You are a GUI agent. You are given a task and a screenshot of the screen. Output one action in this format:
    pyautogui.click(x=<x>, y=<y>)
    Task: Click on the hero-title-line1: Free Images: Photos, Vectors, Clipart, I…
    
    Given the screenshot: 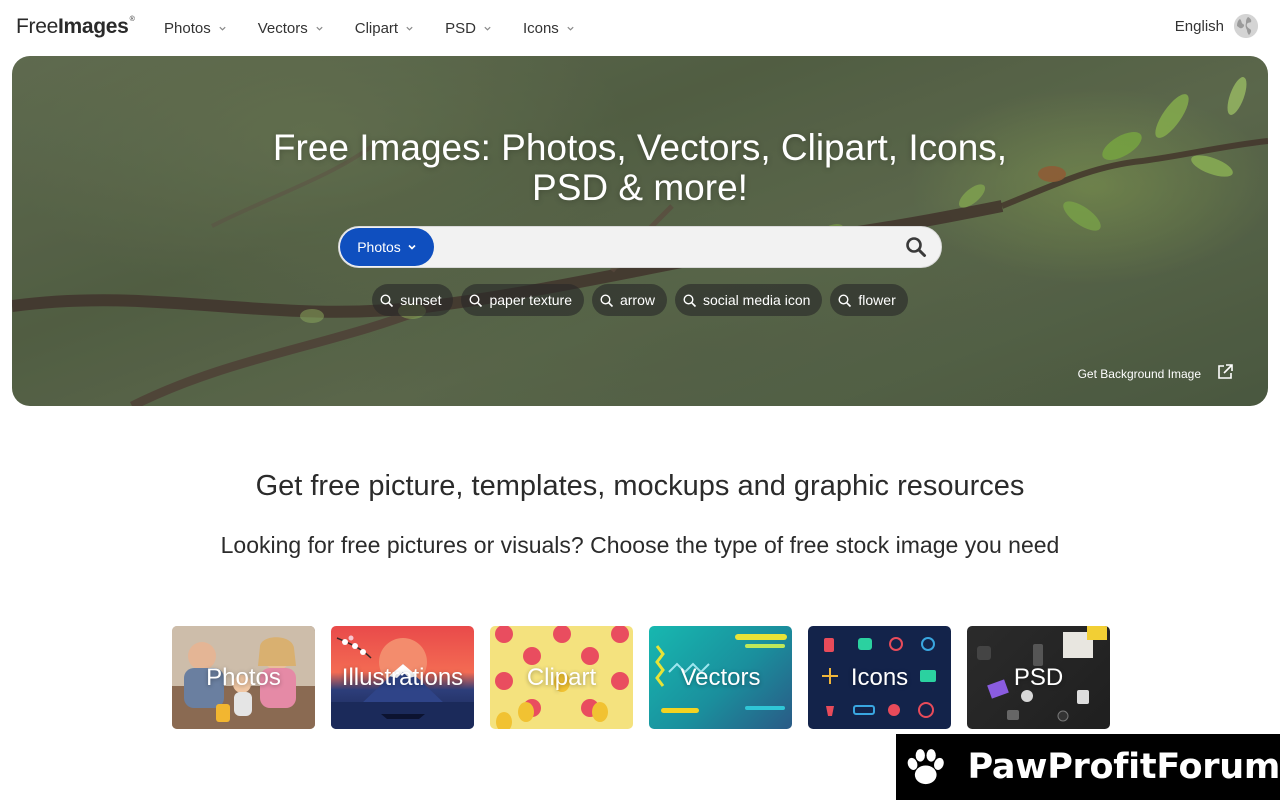 What is the action you would take?
    pyautogui.click(x=640, y=147)
    